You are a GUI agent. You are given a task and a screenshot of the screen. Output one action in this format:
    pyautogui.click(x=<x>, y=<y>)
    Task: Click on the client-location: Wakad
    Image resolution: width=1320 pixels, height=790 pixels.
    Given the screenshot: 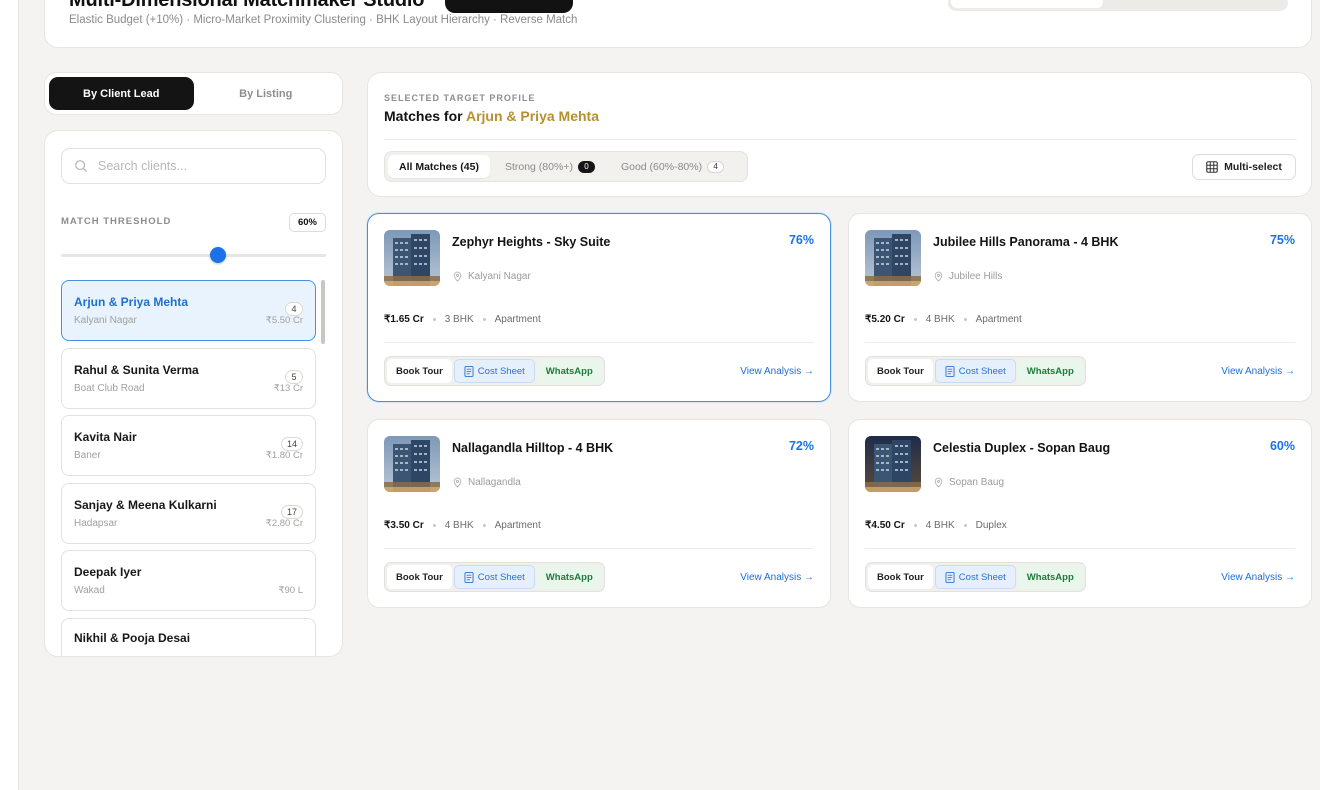 What is the action you would take?
    pyautogui.click(x=89, y=590)
    